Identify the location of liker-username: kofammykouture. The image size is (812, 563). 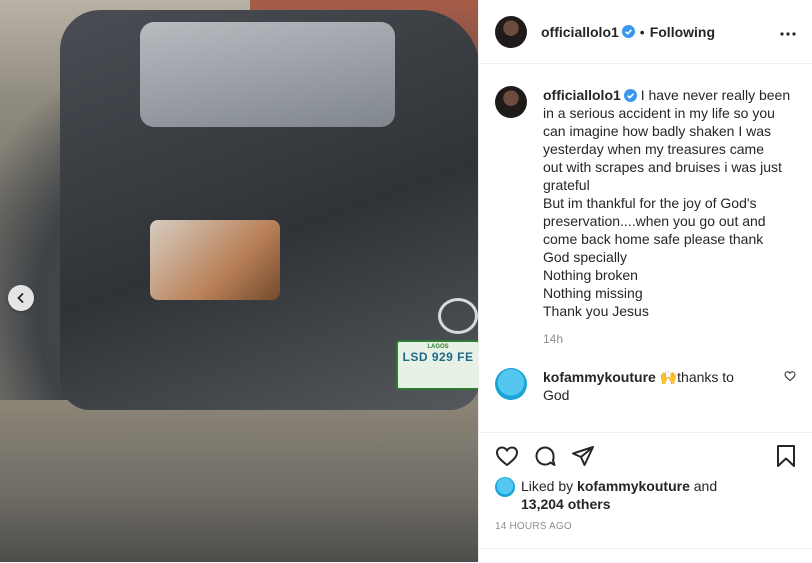
(633, 486).